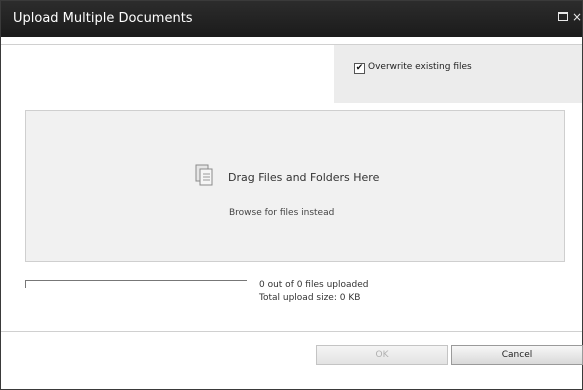  I want to click on dialog-title: Upload Multiple Documents, so click(103, 18).